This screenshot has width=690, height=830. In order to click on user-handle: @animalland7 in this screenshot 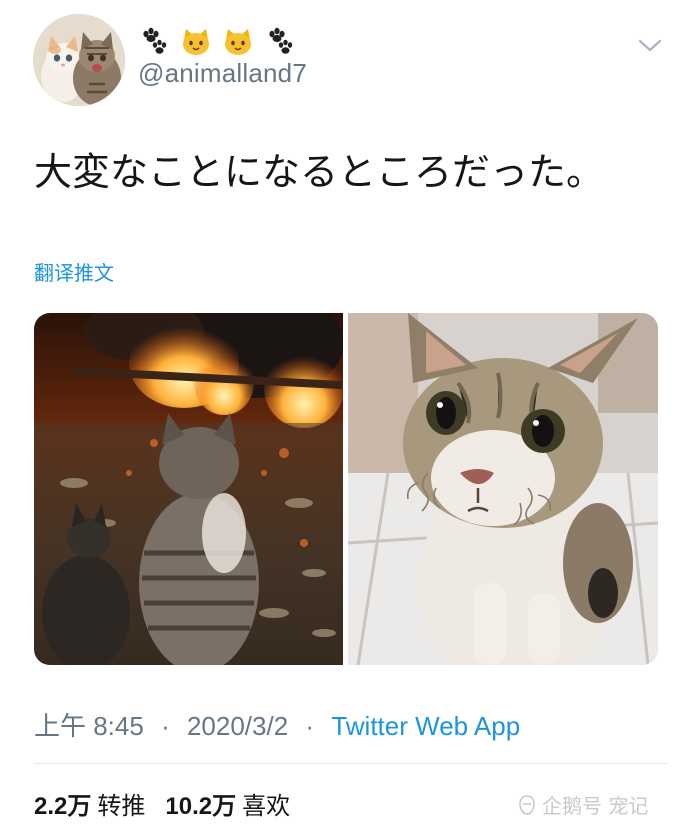, I will do `click(222, 73)`.